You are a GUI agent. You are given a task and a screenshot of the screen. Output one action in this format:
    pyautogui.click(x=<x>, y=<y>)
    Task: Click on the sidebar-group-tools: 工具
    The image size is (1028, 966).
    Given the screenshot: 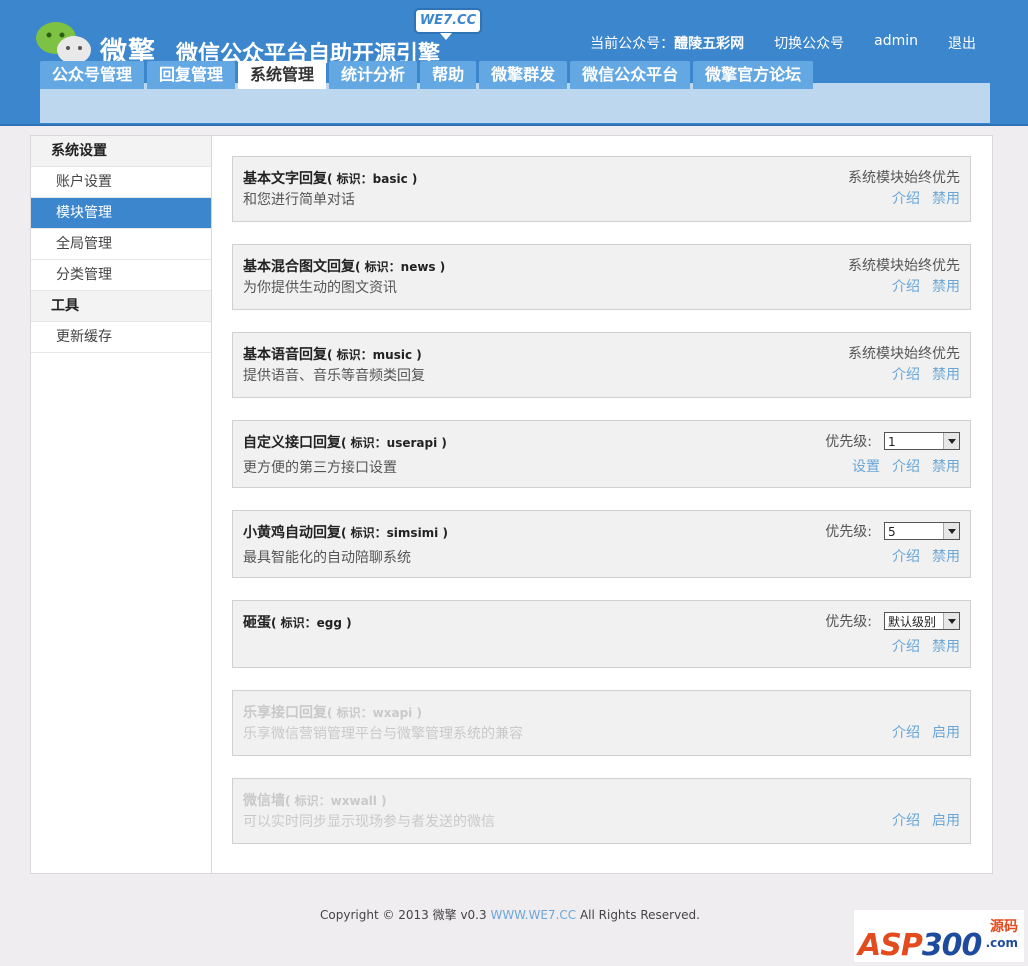 What is the action you would take?
    pyautogui.click(x=121, y=306)
    